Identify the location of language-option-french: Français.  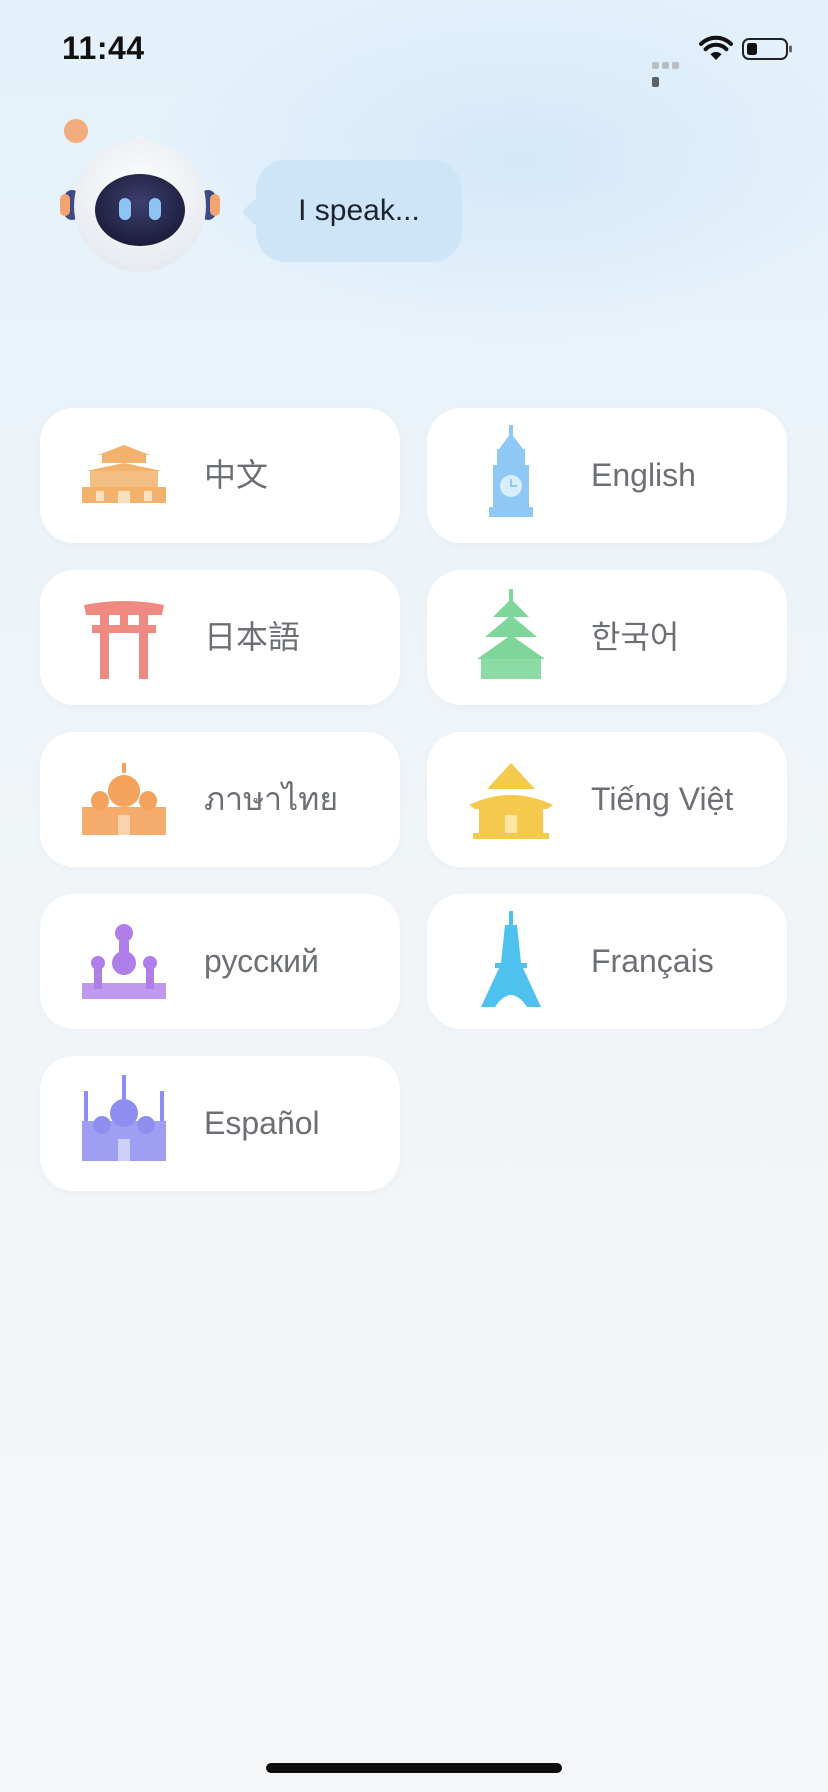
(607, 961).